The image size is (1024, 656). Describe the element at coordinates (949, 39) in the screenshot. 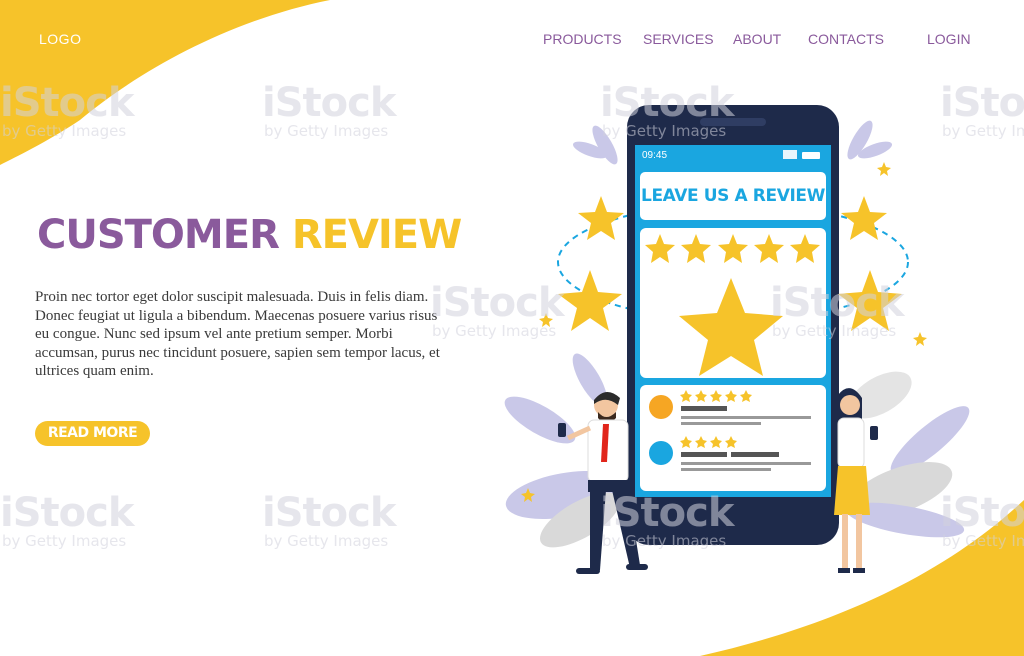

I see `nav-login: LOGIN` at that location.